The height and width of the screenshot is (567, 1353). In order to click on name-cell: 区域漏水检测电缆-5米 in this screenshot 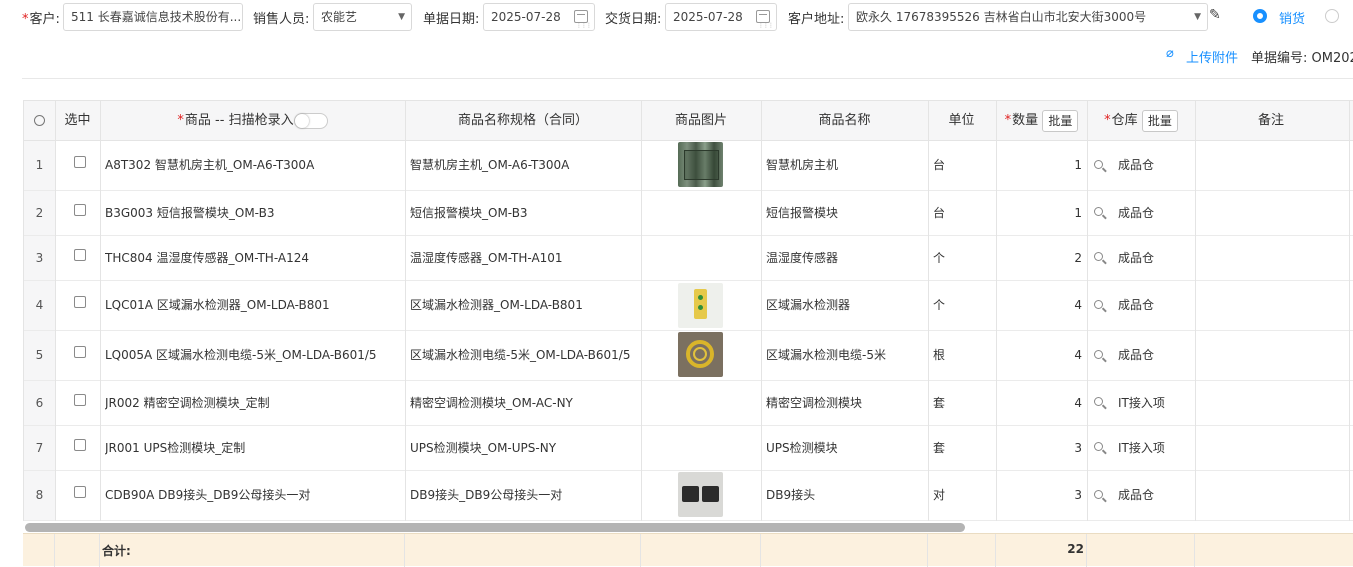, I will do `click(826, 355)`.